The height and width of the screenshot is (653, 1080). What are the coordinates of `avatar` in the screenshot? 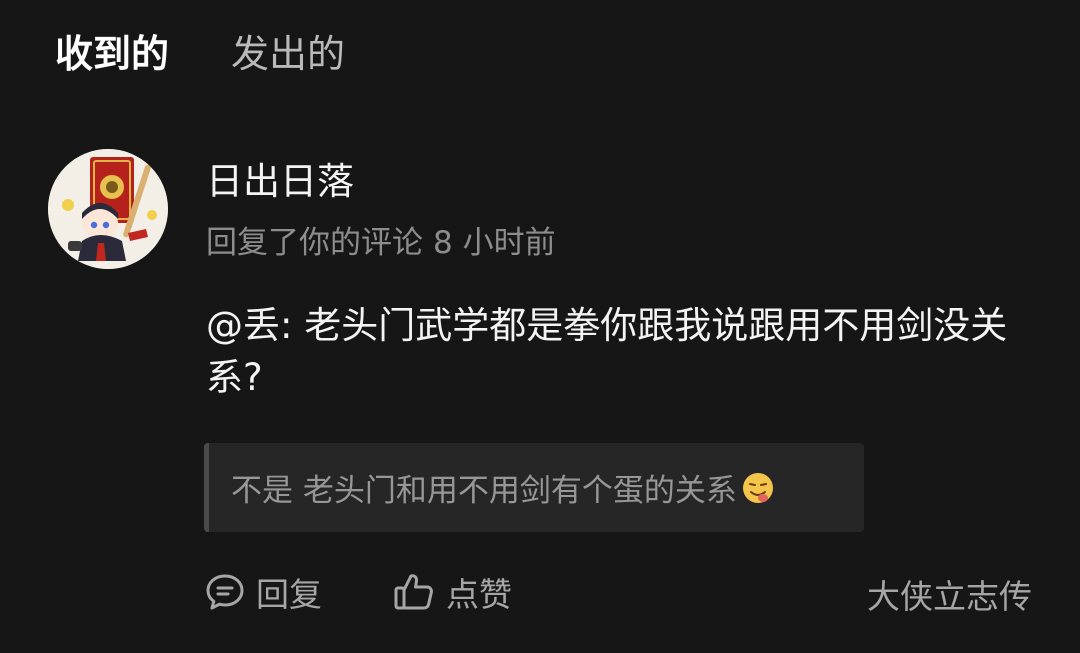 It's located at (108, 209).